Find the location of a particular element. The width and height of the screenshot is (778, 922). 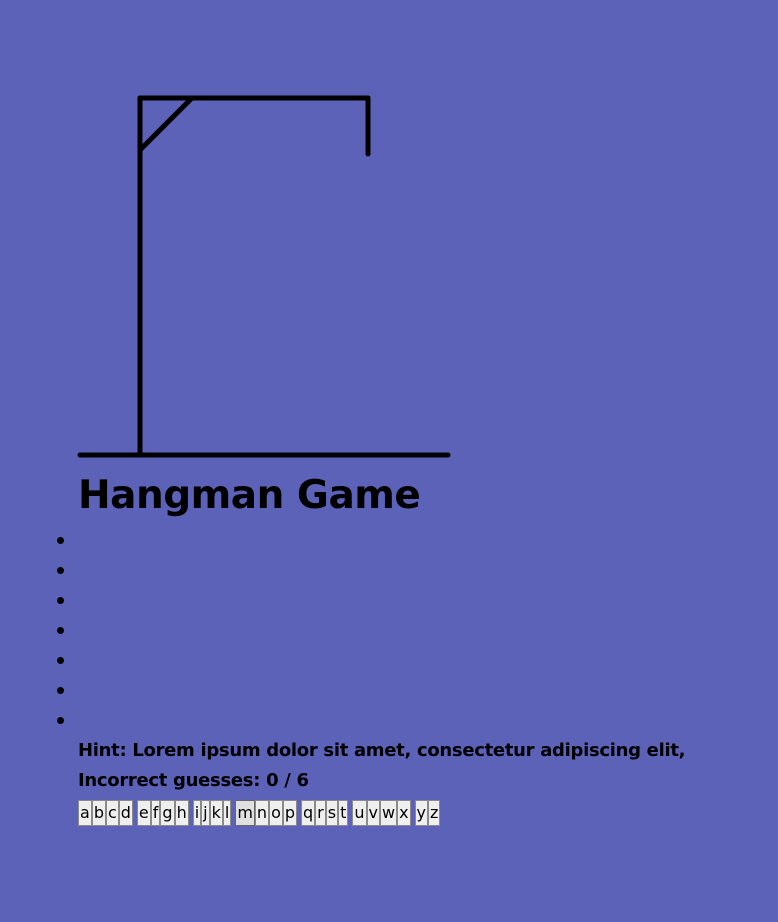

letter-button-o: o is located at coordinates (276, 813).